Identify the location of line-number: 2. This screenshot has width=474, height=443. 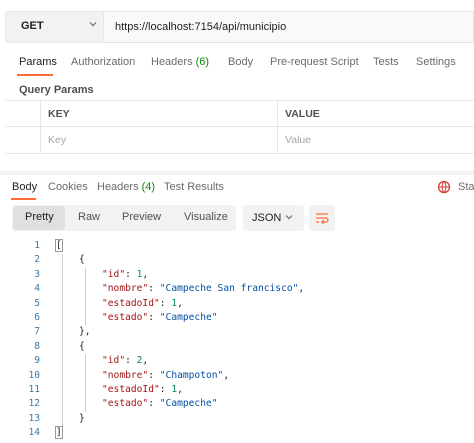
(37, 260).